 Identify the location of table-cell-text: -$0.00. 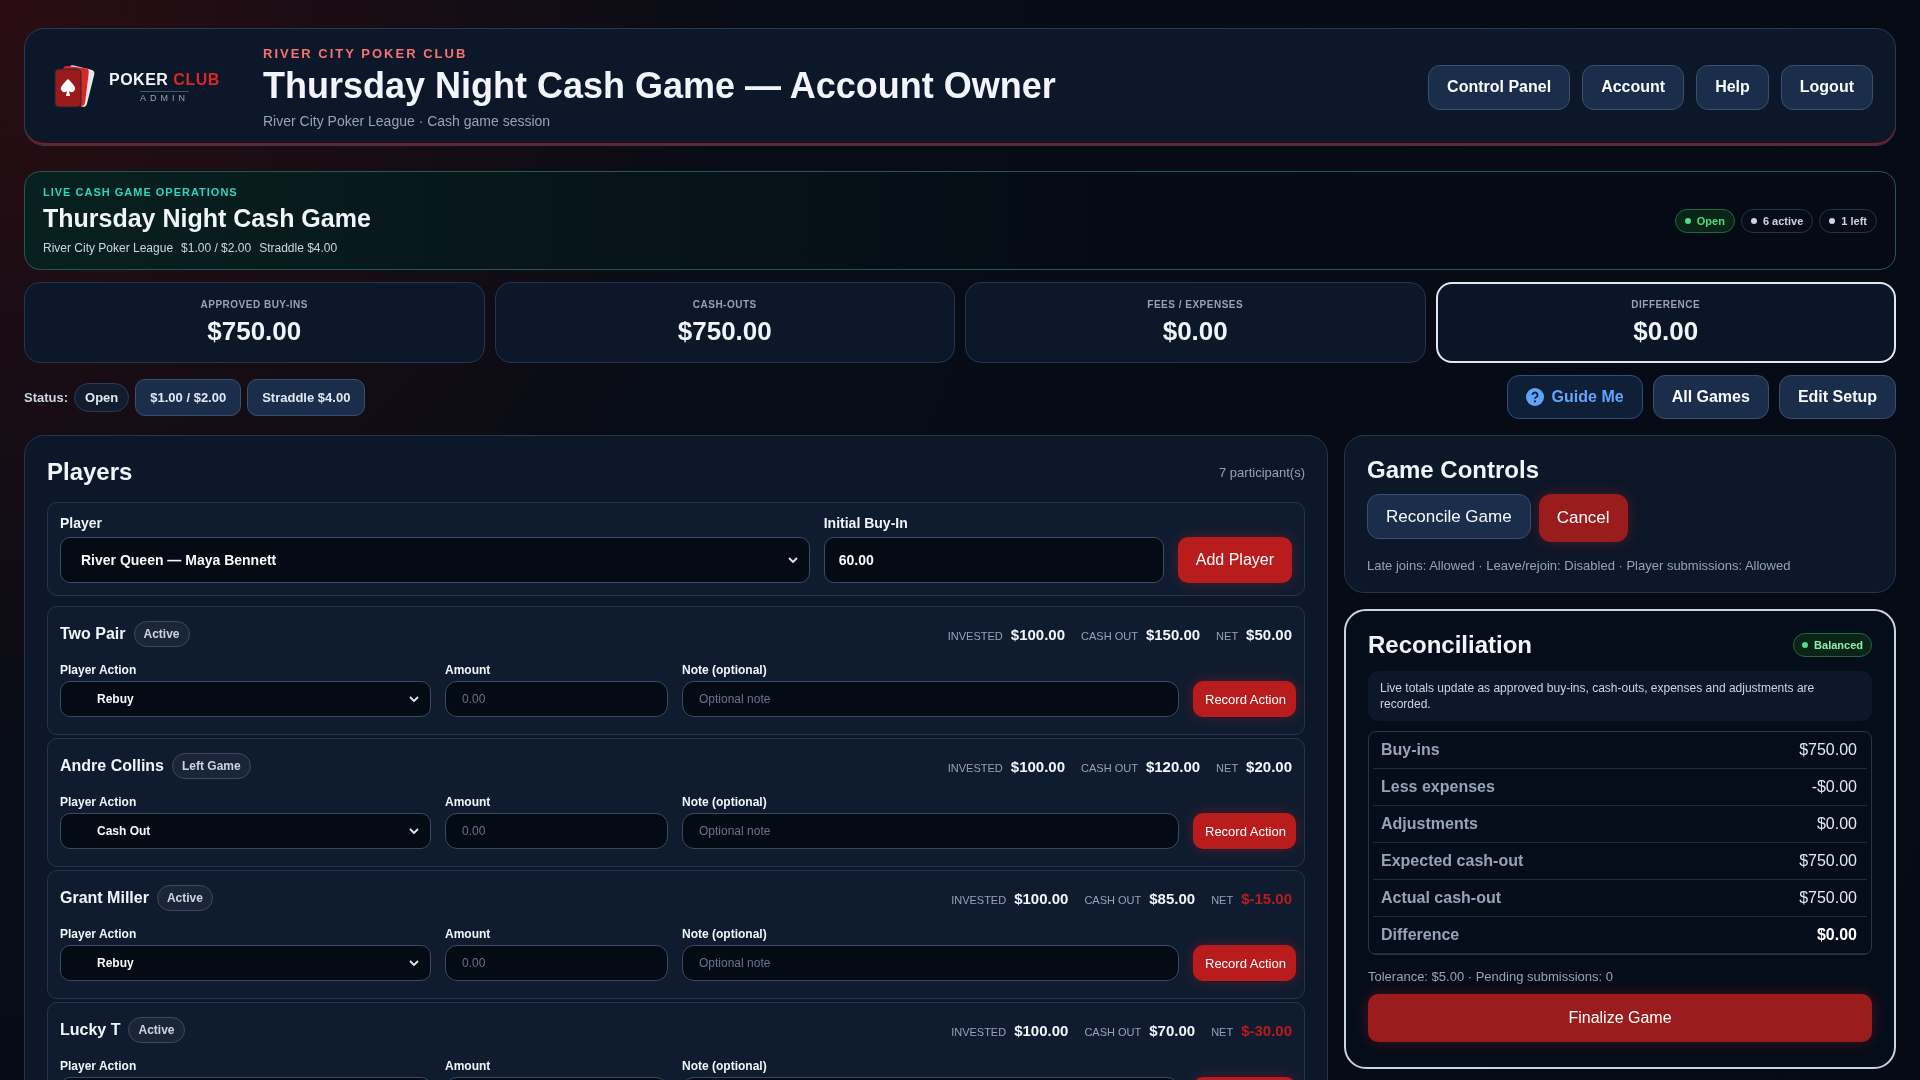
(1834, 787).